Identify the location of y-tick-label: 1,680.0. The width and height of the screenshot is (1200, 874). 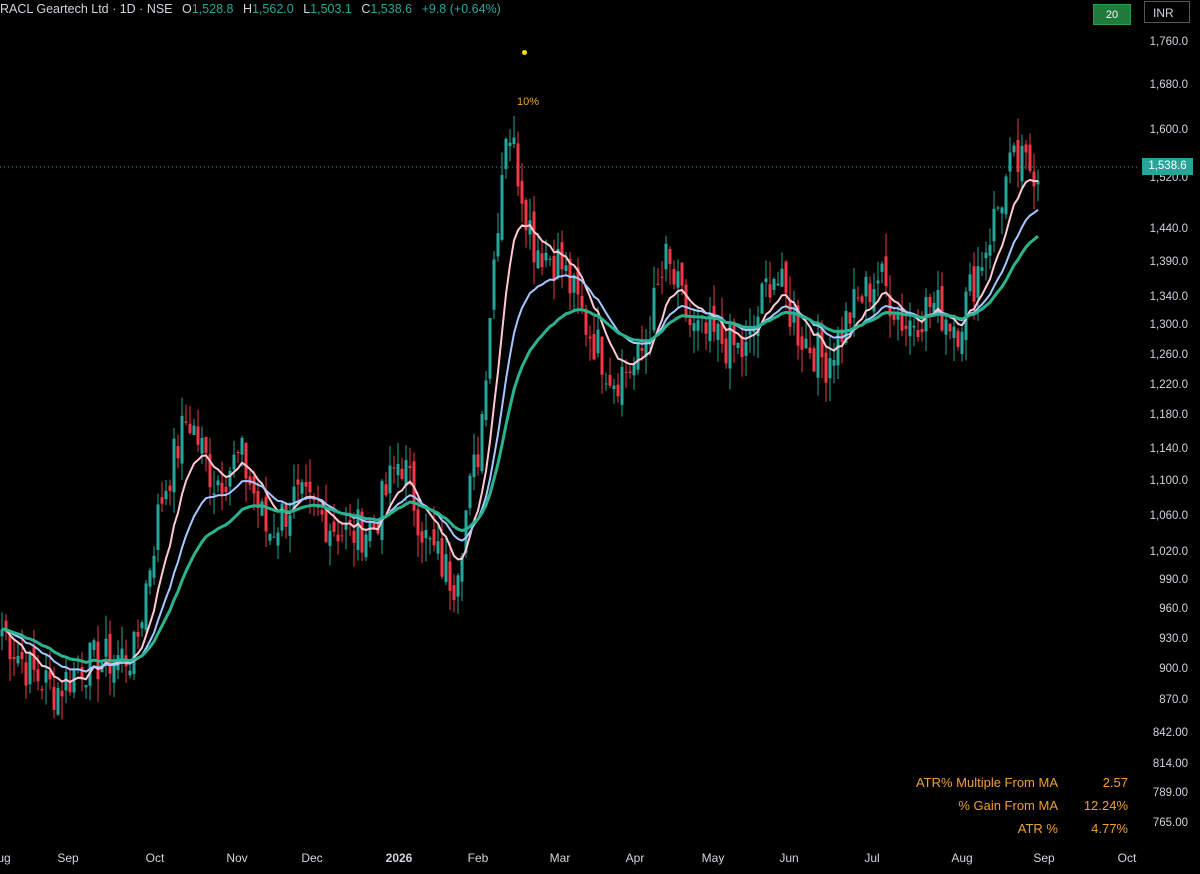
(1169, 85).